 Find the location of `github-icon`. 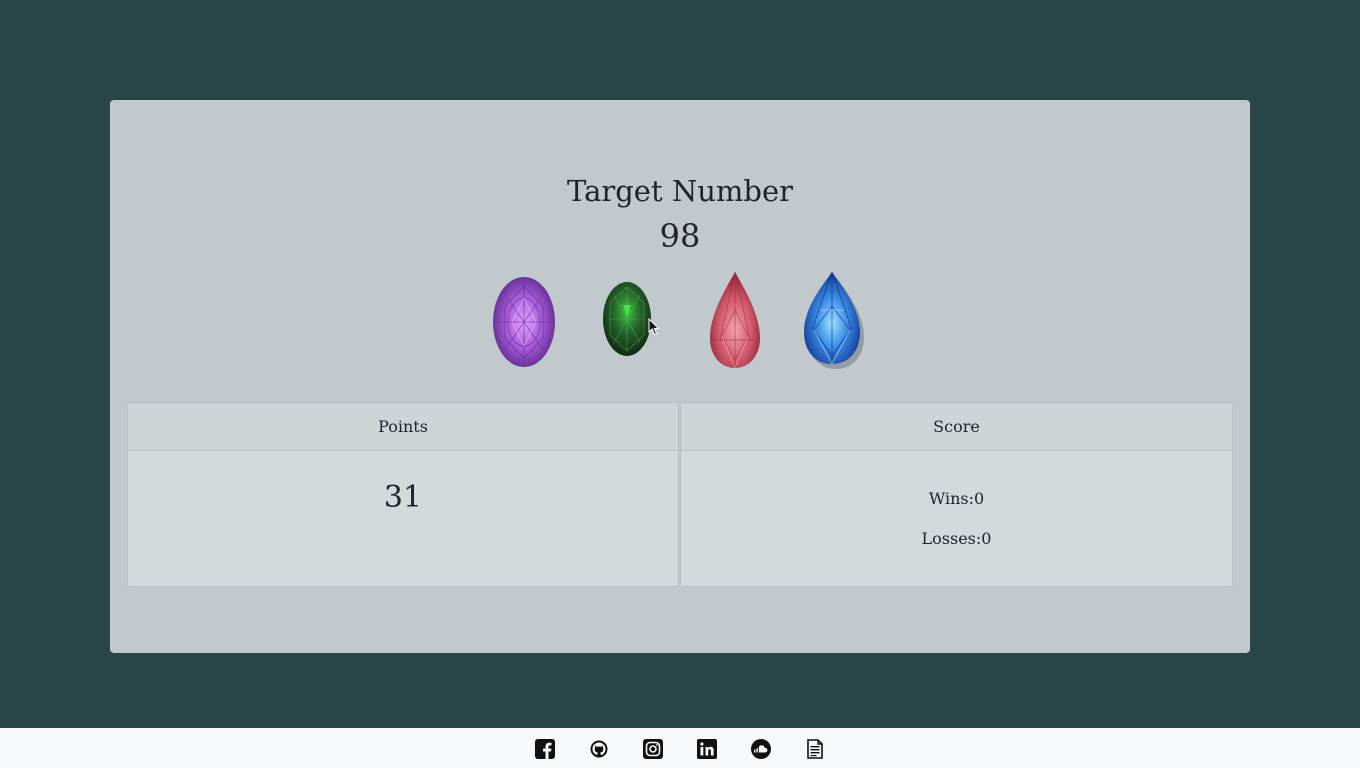

github-icon is located at coordinates (599, 749).